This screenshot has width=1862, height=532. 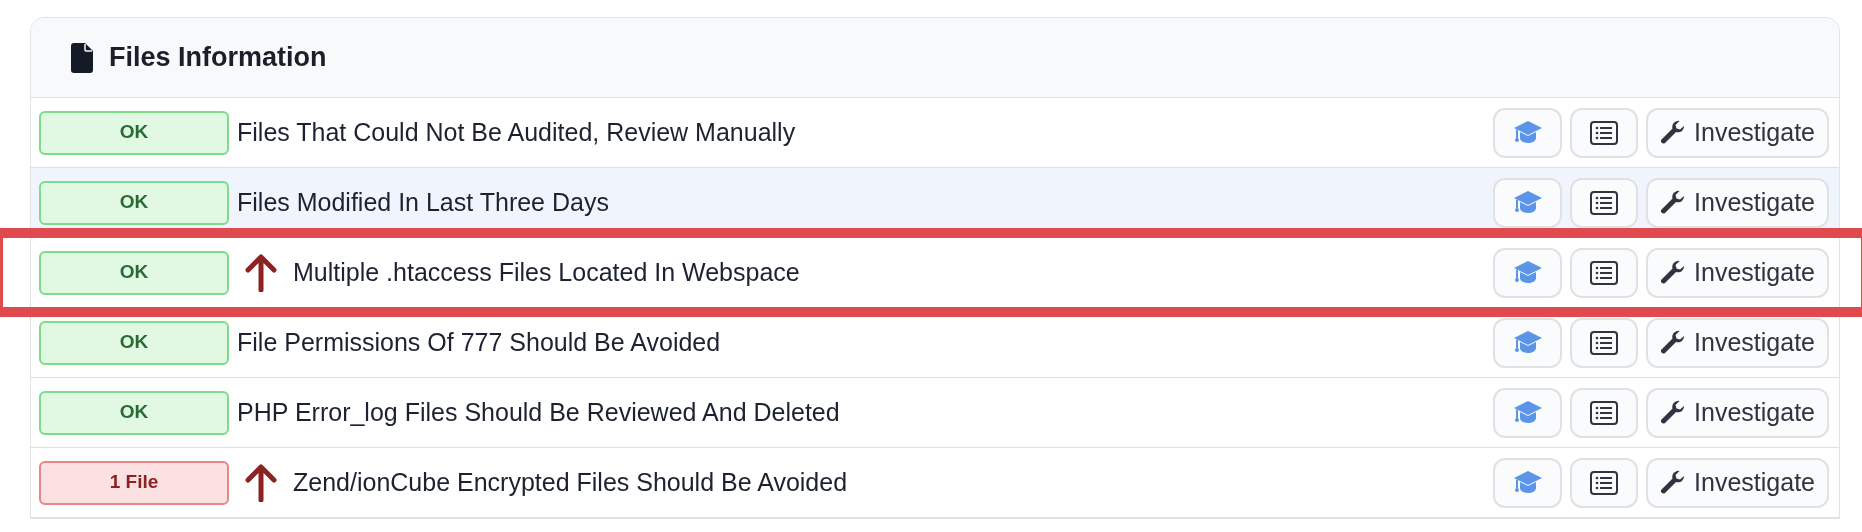 I want to click on check-title: Files Modified In Last Three Days, so click(x=423, y=202).